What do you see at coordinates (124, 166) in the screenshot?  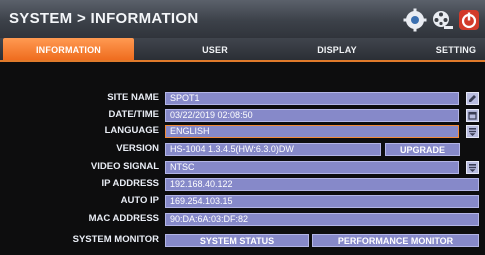 I see `video-signal-label: VIDEO SIGNAL` at bounding box center [124, 166].